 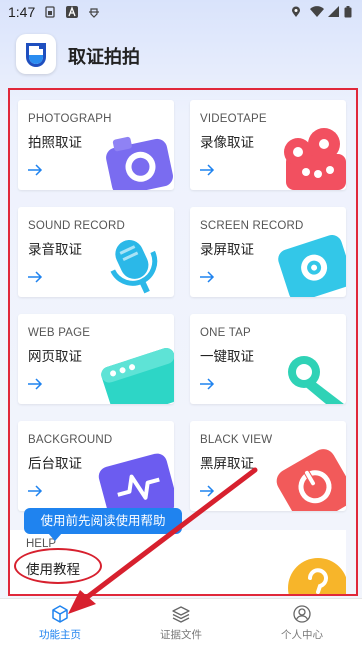 I want to click on card-background: BACKGROUND 后台取证, so click(x=96, y=466).